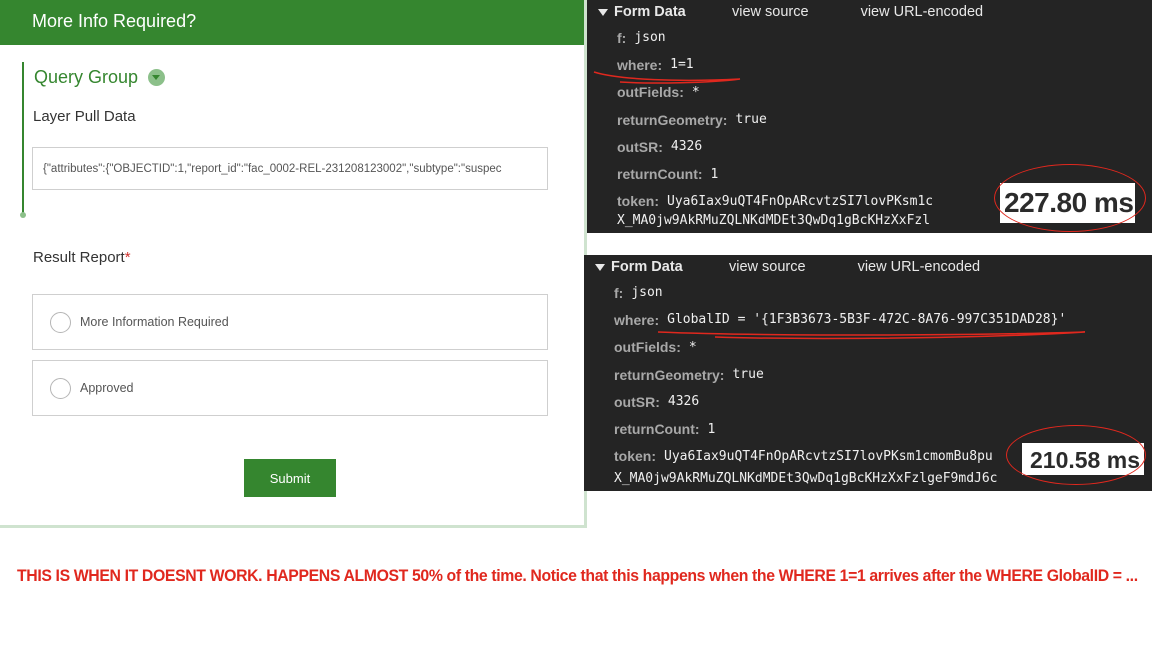 This screenshot has height=648, width=1152. What do you see at coordinates (869, 64) in the screenshot?
I see `form-data-row: where: 1=1` at bounding box center [869, 64].